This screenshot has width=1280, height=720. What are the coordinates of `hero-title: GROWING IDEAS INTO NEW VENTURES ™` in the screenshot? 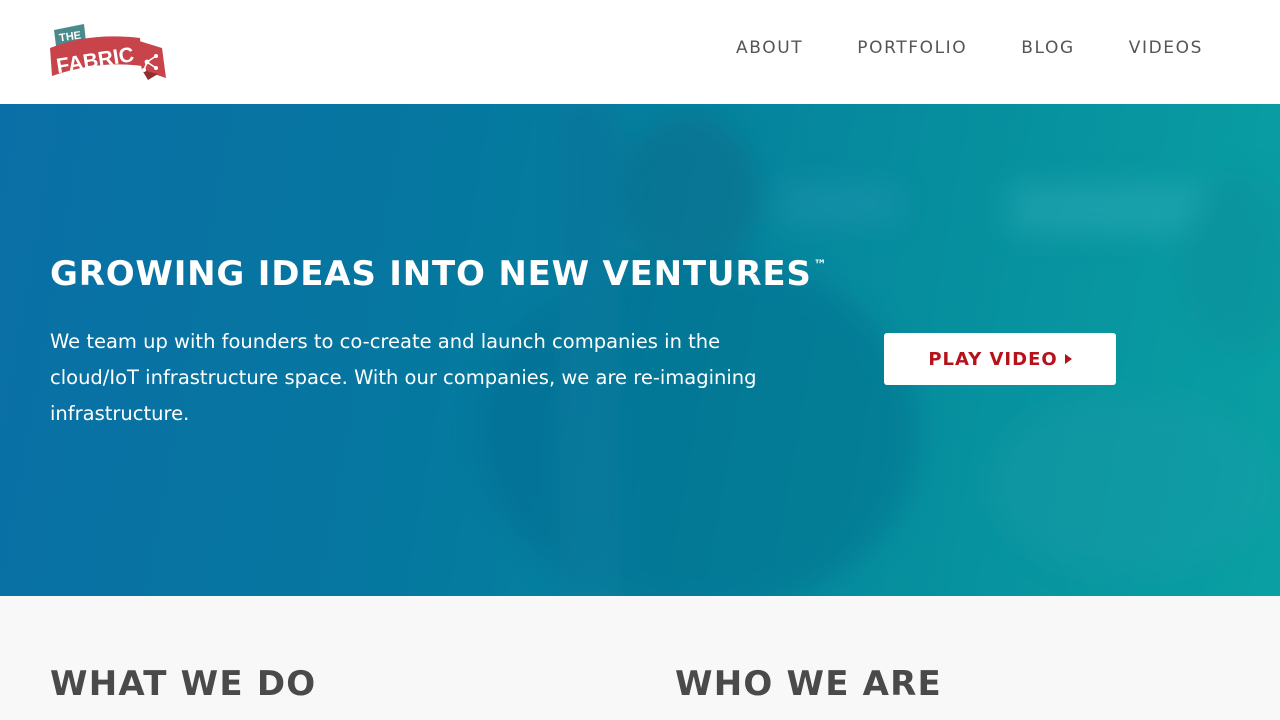 It's located at (438, 274).